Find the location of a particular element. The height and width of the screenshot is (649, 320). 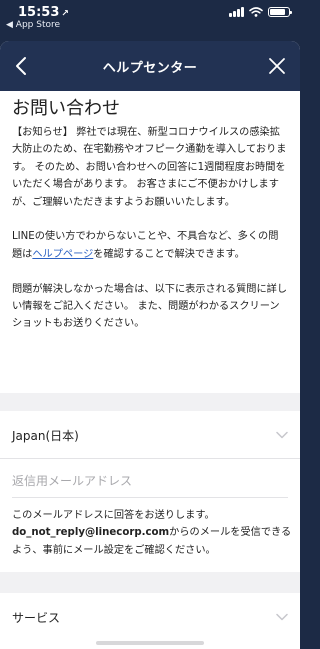

location-icon: ↗ is located at coordinates (65, 14).